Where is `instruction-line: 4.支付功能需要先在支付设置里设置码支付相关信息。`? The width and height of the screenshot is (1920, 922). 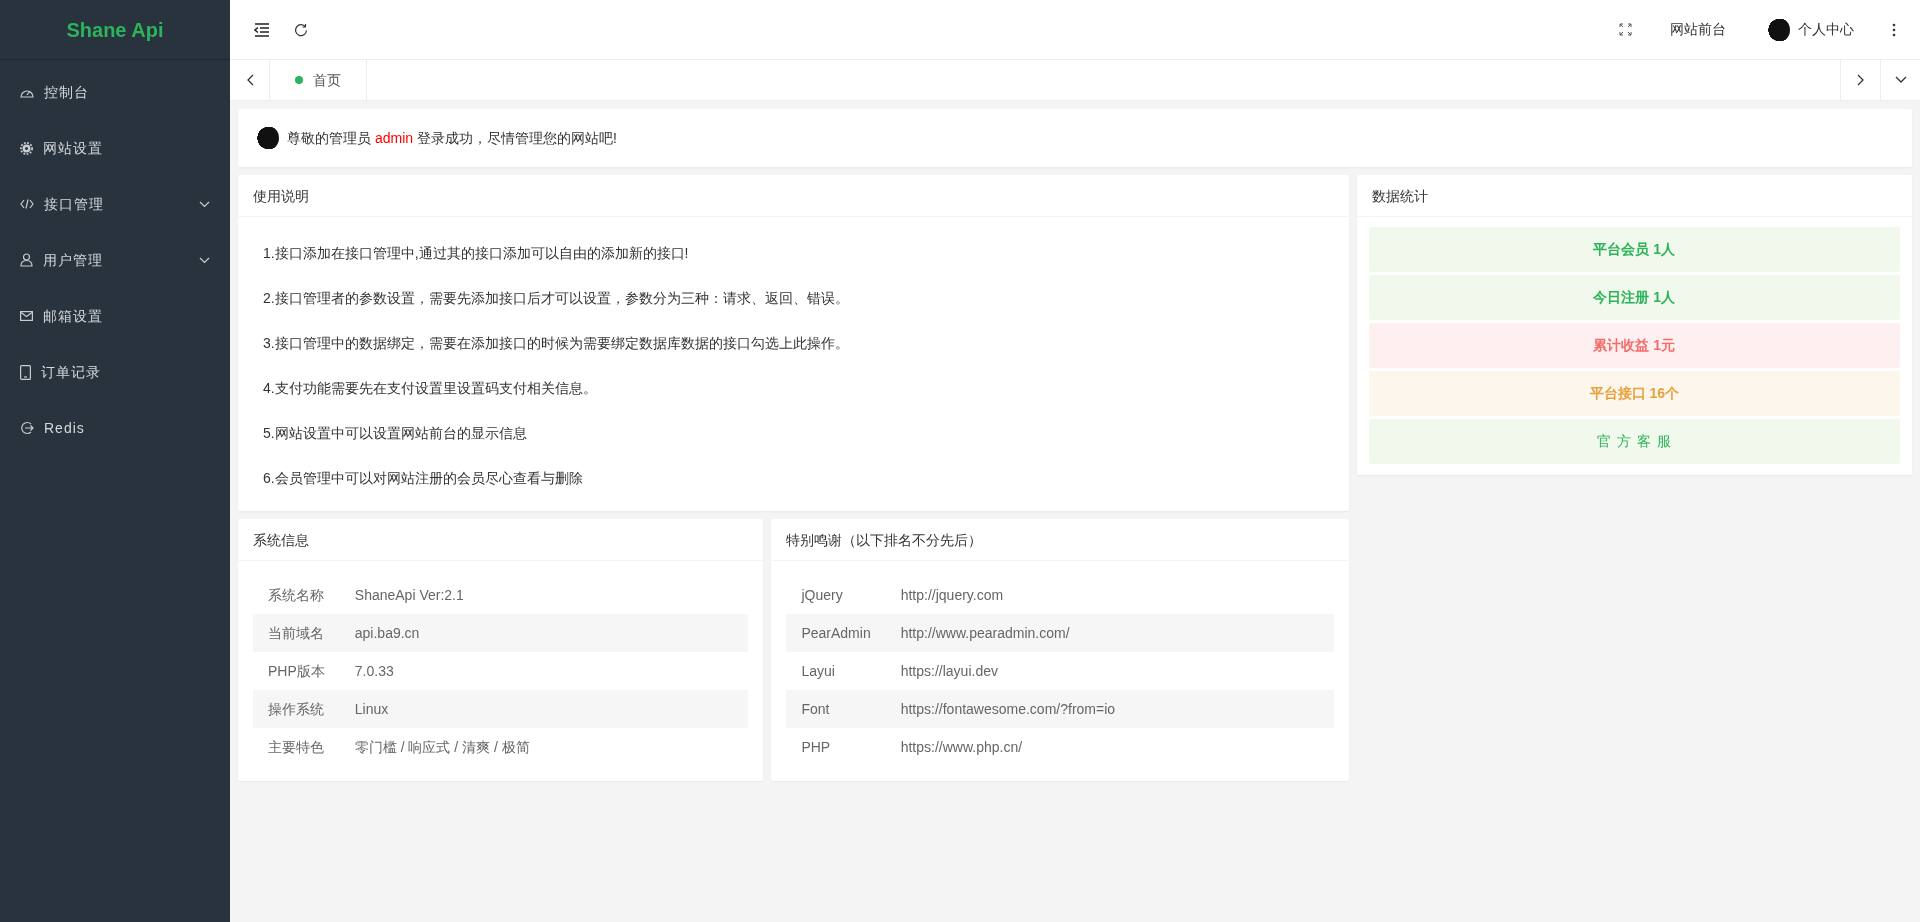 instruction-line: 4.支付功能需要先在支付设置里设置码支付相关信息。 is located at coordinates (430, 388).